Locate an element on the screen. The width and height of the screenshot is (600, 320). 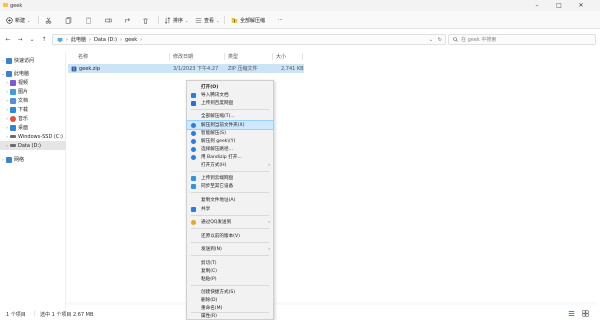
search-icon is located at coordinates (455, 39).